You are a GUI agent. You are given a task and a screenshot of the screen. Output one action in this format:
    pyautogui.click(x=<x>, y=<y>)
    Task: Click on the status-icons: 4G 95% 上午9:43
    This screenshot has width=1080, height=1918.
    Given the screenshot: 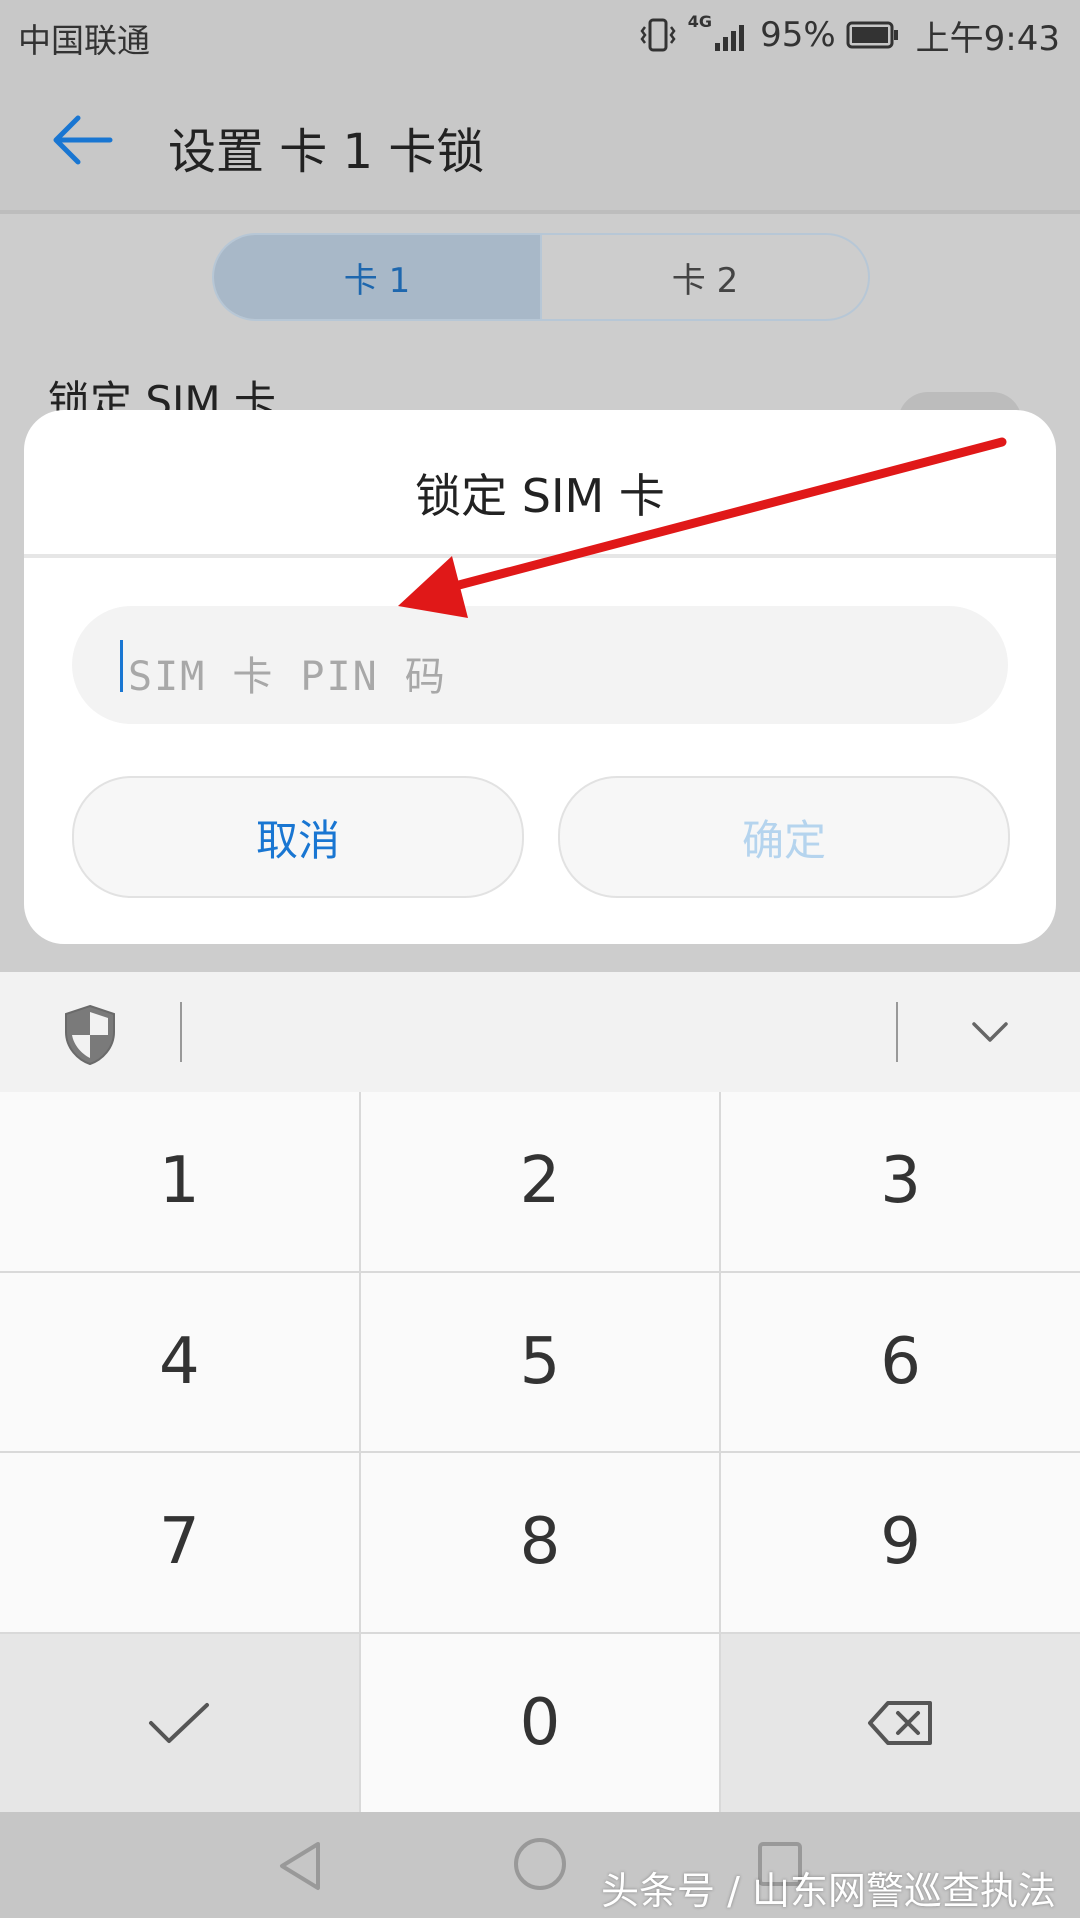 What is the action you would take?
    pyautogui.click(x=849, y=35)
    